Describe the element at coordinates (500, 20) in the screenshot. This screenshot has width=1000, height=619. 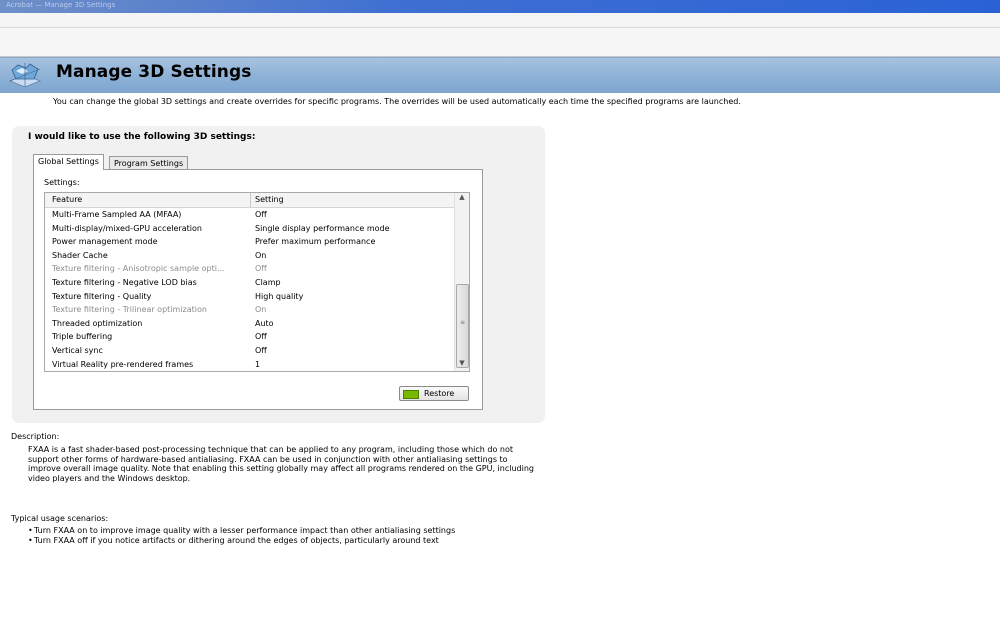
I see `menu-bar` at that location.